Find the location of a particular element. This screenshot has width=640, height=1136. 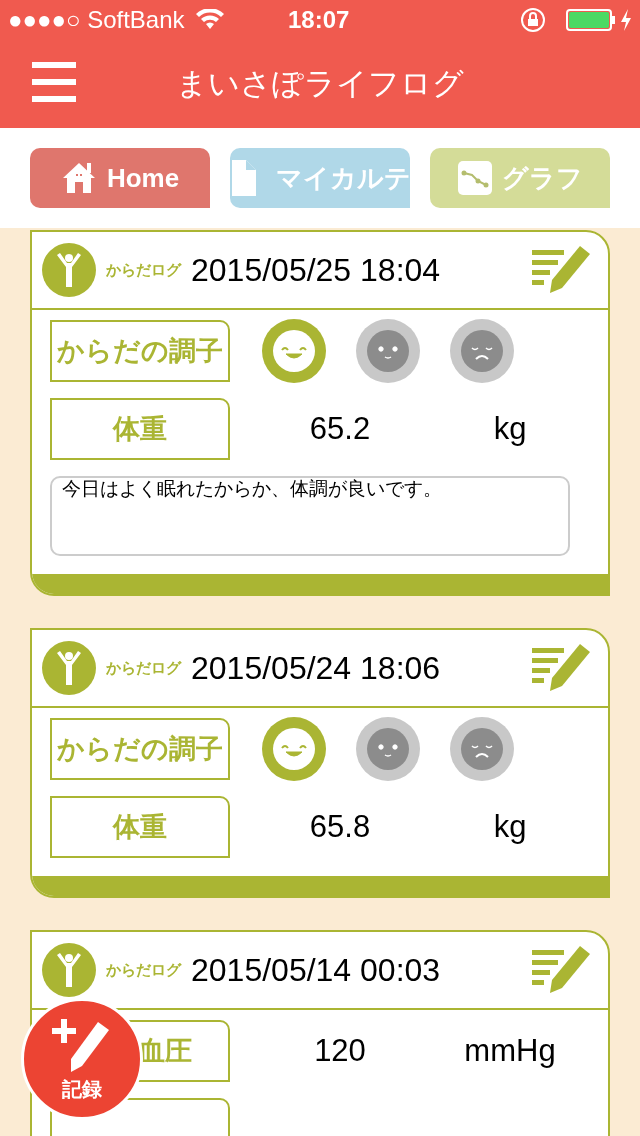

nav-tab: Home is located at coordinates (120, 178).